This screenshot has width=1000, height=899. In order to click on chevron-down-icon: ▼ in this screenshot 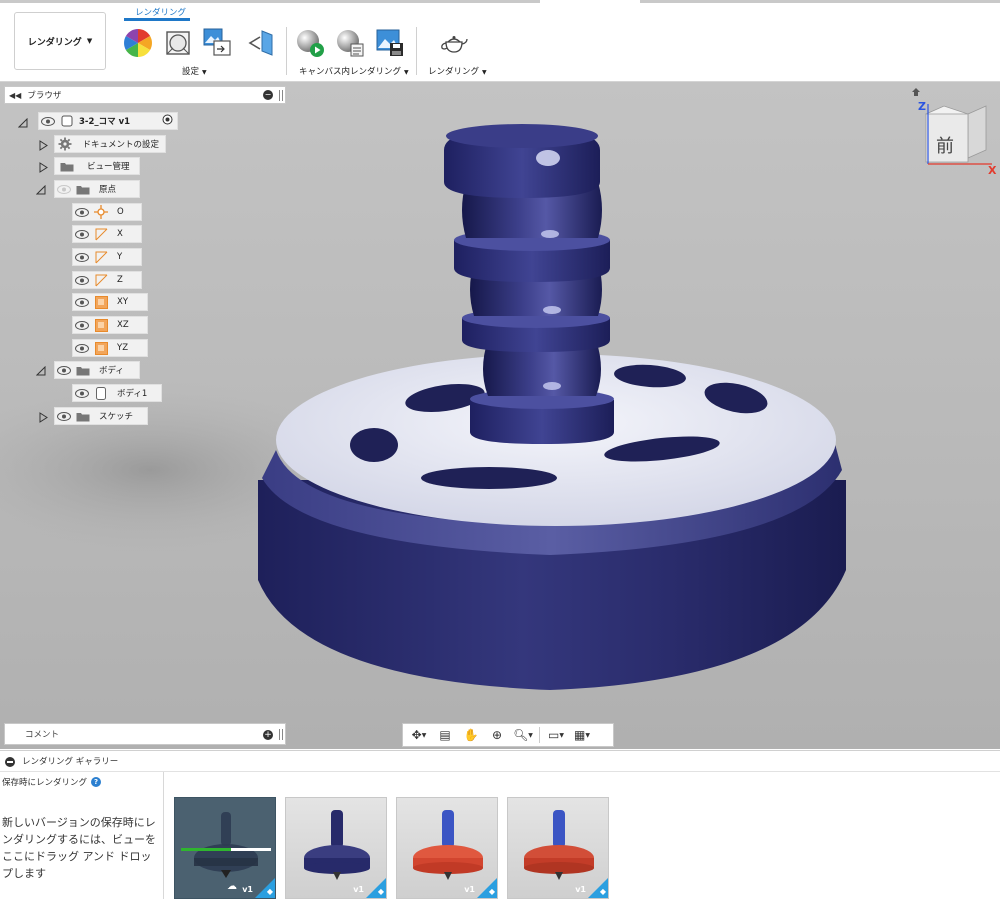, I will do `click(89, 41)`.